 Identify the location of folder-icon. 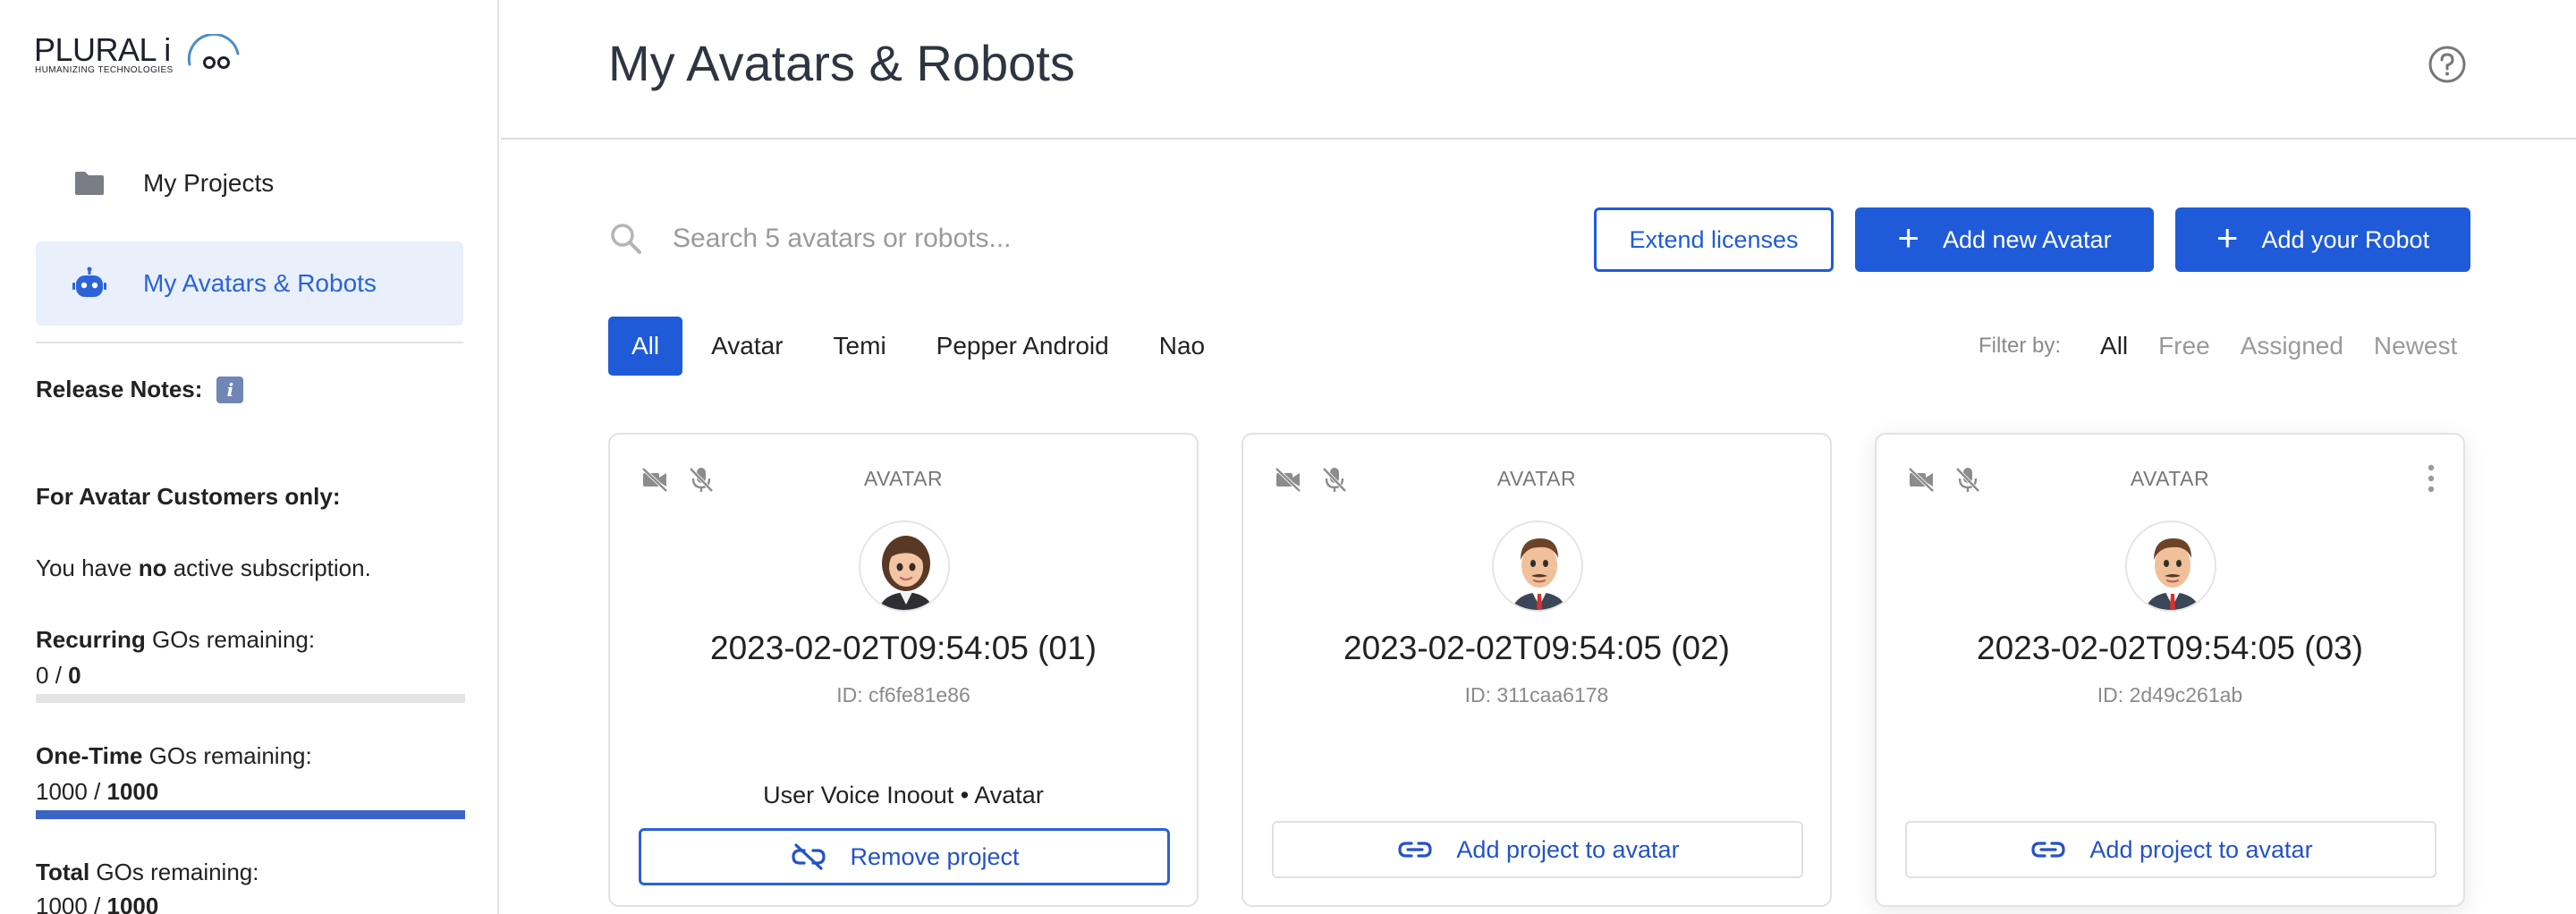
(89, 183).